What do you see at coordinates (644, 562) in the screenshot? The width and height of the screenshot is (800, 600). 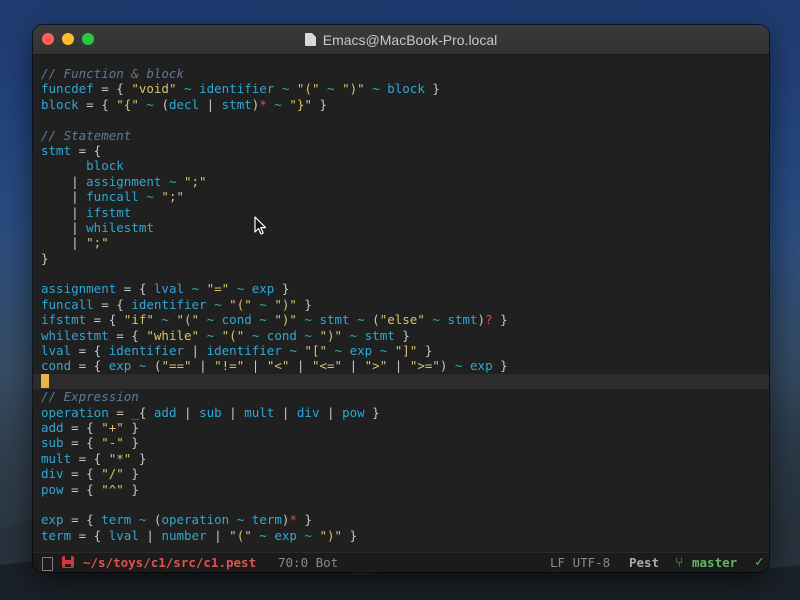 I see `major-mode: Pest` at bounding box center [644, 562].